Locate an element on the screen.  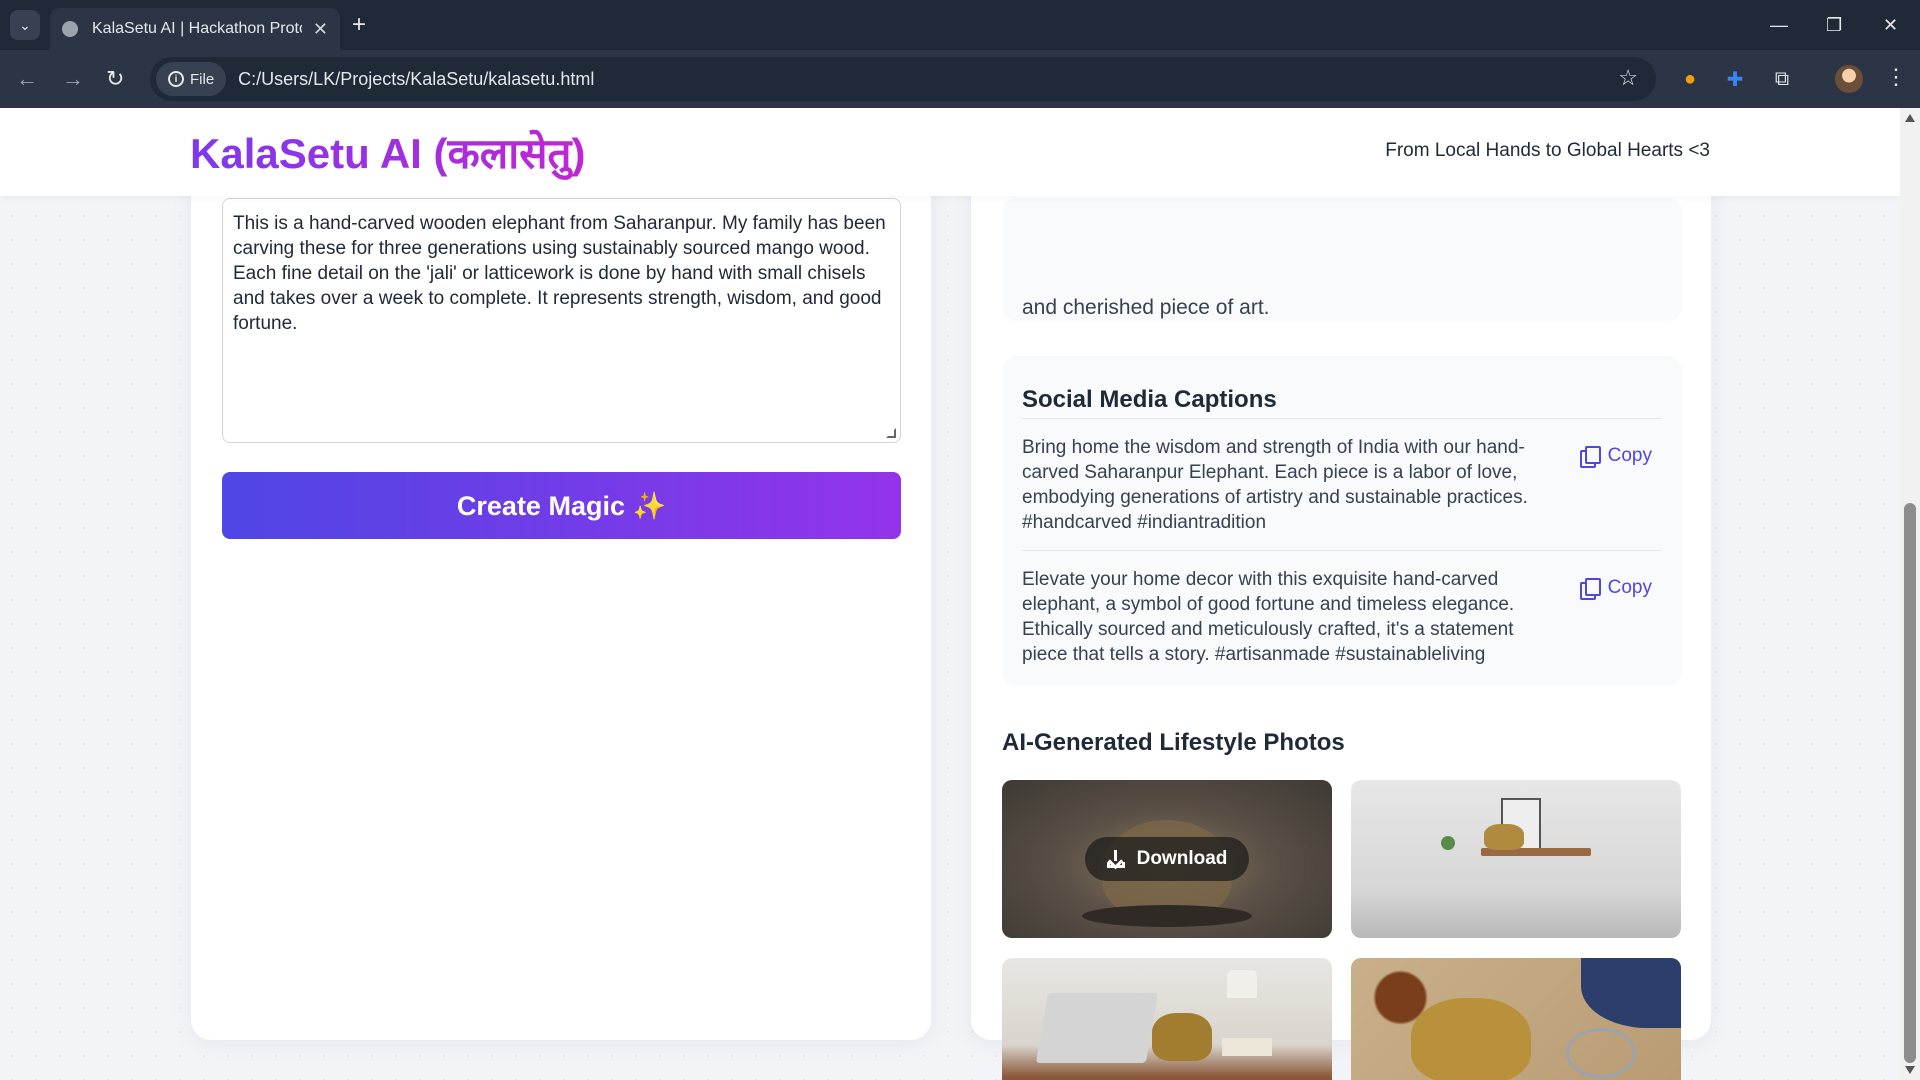
bookmark-star-icon: ☆ is located at coordinates (1628, 78).